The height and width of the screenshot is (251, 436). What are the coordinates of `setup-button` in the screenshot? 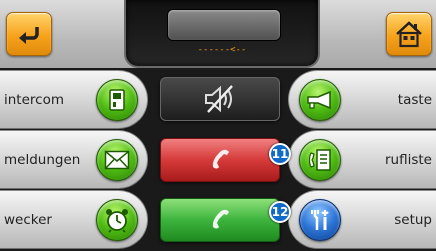 It's located at (320, 220).